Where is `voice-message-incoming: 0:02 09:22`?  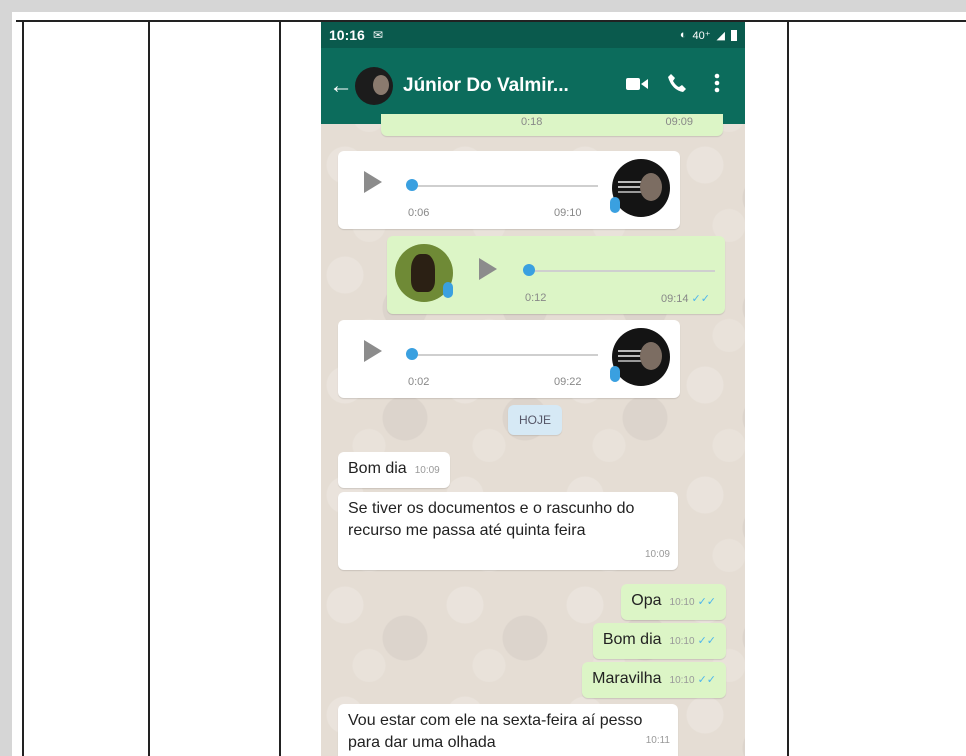
voice-message-incoming: 0:02 09:22 is located at coordinates (509, 359).